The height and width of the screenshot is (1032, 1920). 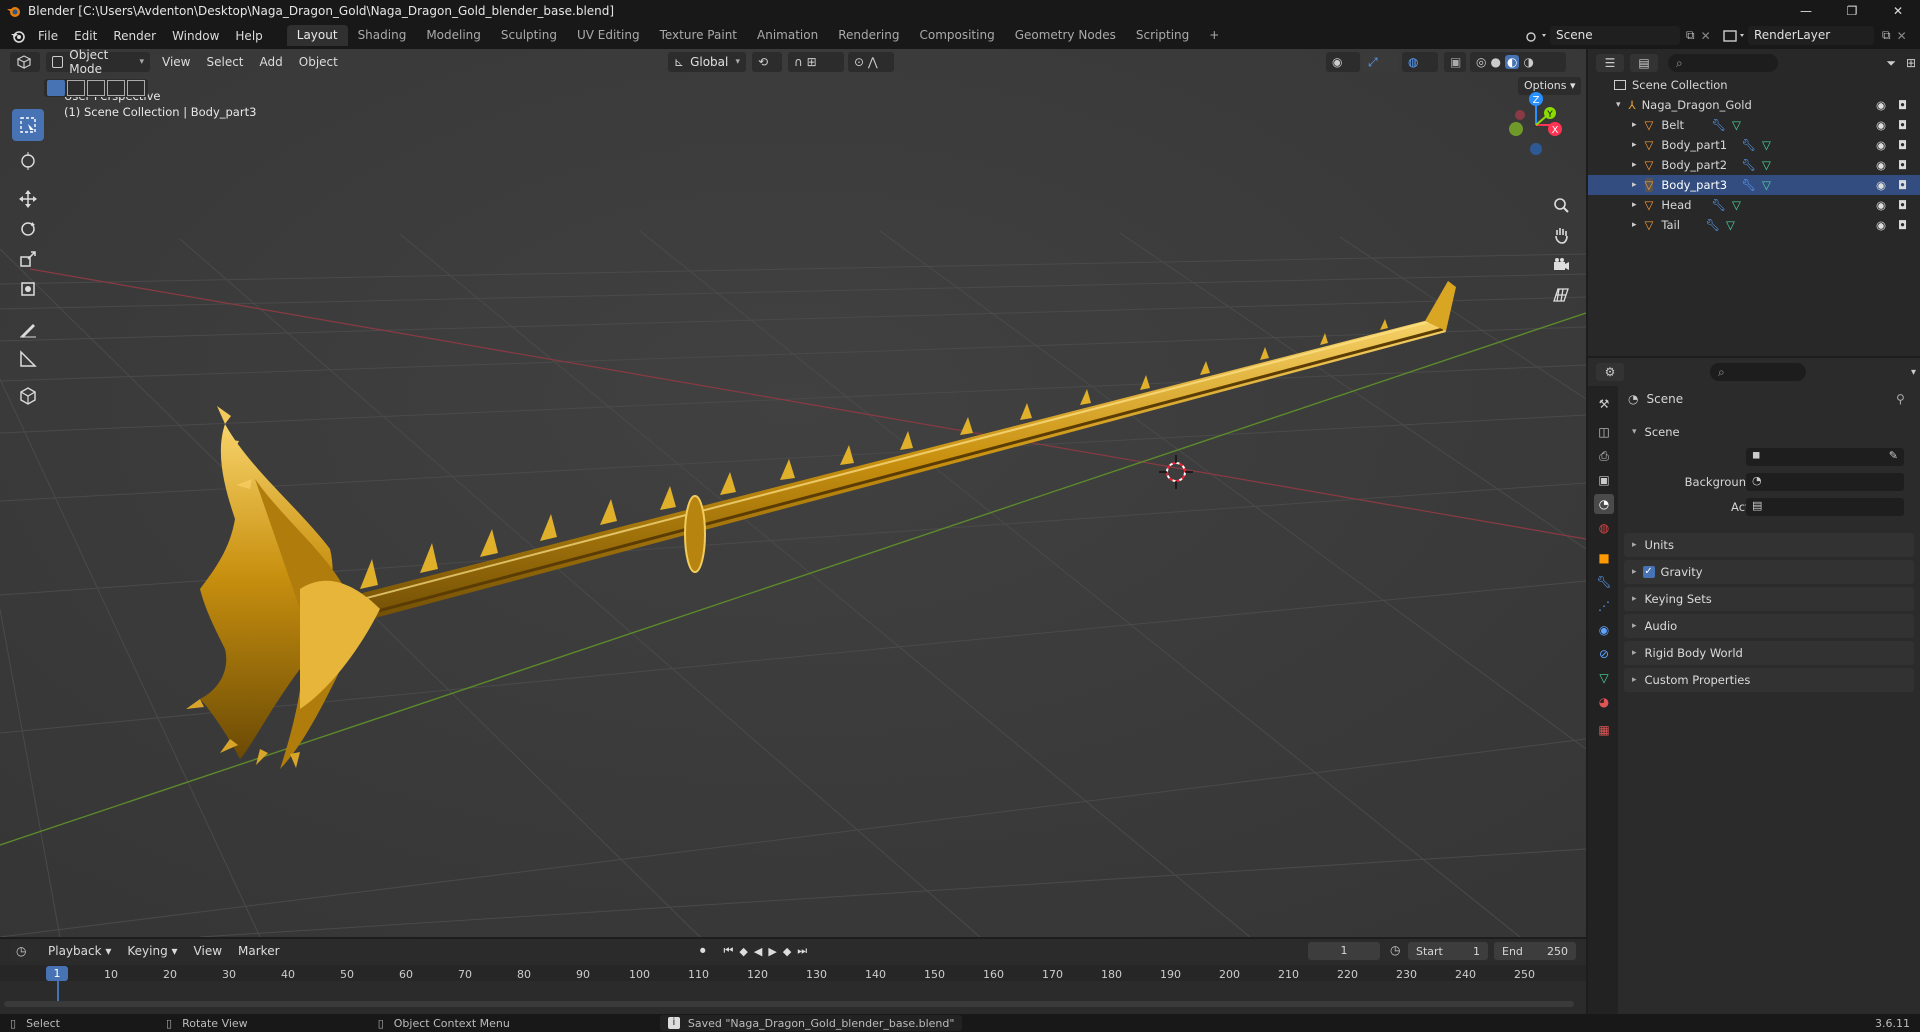 What do you see at coordinates (1900, 399) in the screenshot?
I see `pin-icon: ⚲` at bounding box center [1900, 399].